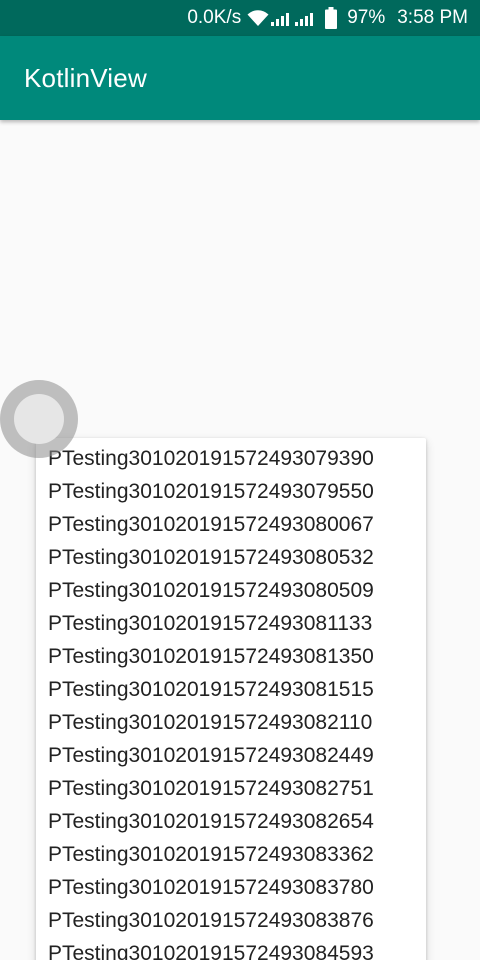 This screenshot has width=480, height=960. I want to click on list-item: PTesting301020191572493084593, so click(231, 948).